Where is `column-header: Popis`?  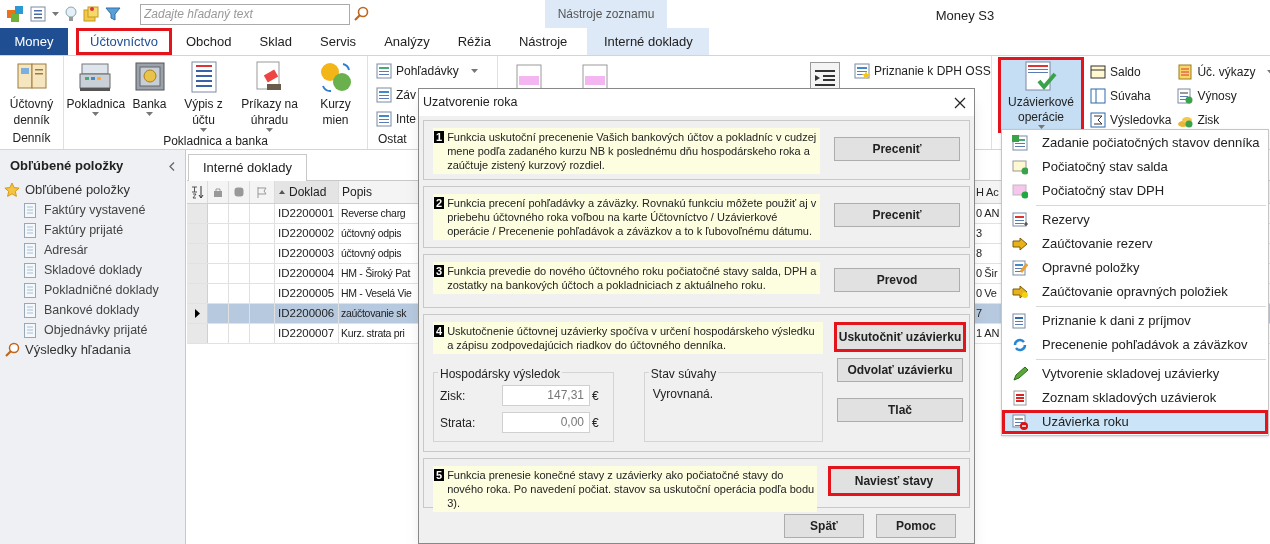
column-header: Popis is located at coordinates (378, 192).